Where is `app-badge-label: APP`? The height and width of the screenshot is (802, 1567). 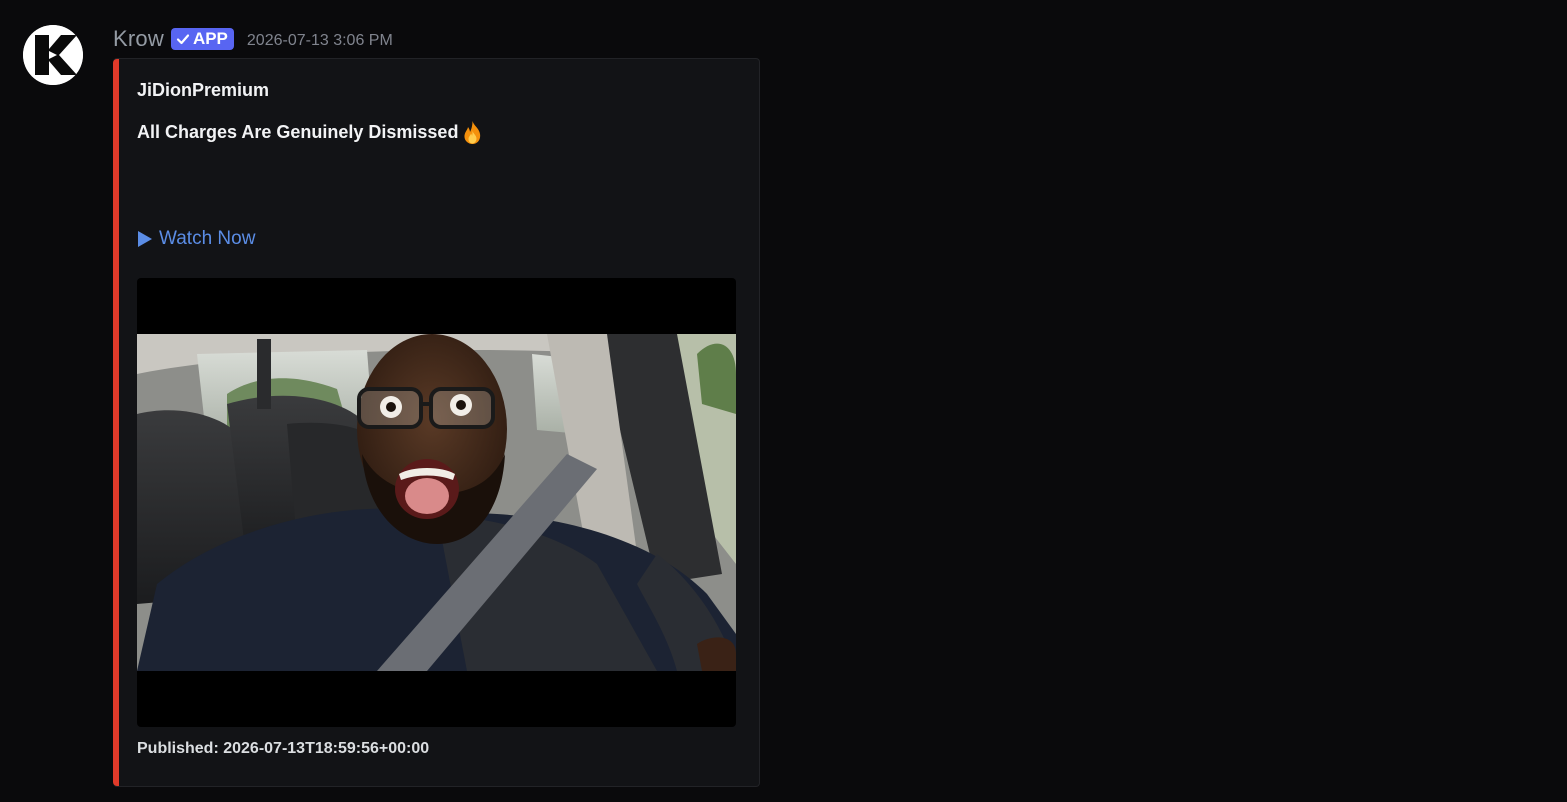
app-badge-label: APP is located at coordinates (210, 38).